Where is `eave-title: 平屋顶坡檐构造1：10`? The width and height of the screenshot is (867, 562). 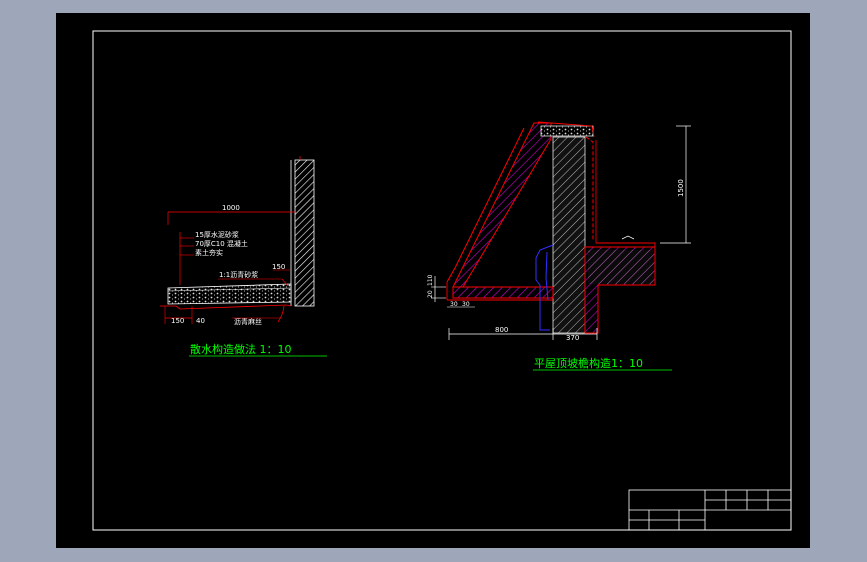 eave-title: 平屋顶坡檐构造1：10 is located at coordinates (588, 363).